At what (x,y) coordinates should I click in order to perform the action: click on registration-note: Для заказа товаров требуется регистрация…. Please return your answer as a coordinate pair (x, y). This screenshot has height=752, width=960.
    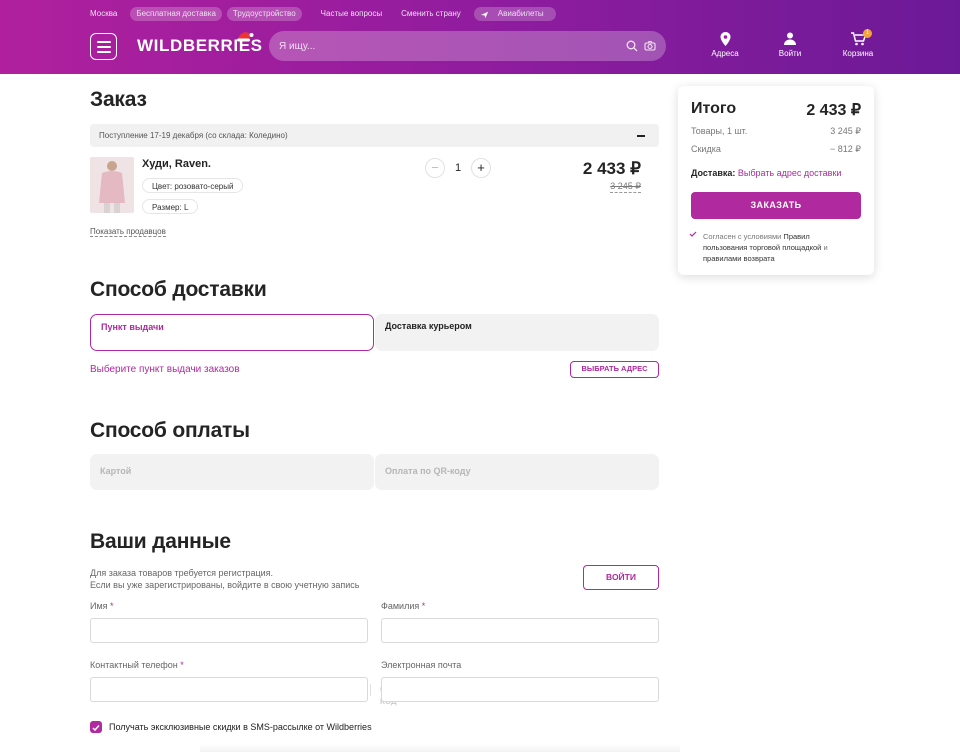
    Looking at the image, I should click on (225, 579).